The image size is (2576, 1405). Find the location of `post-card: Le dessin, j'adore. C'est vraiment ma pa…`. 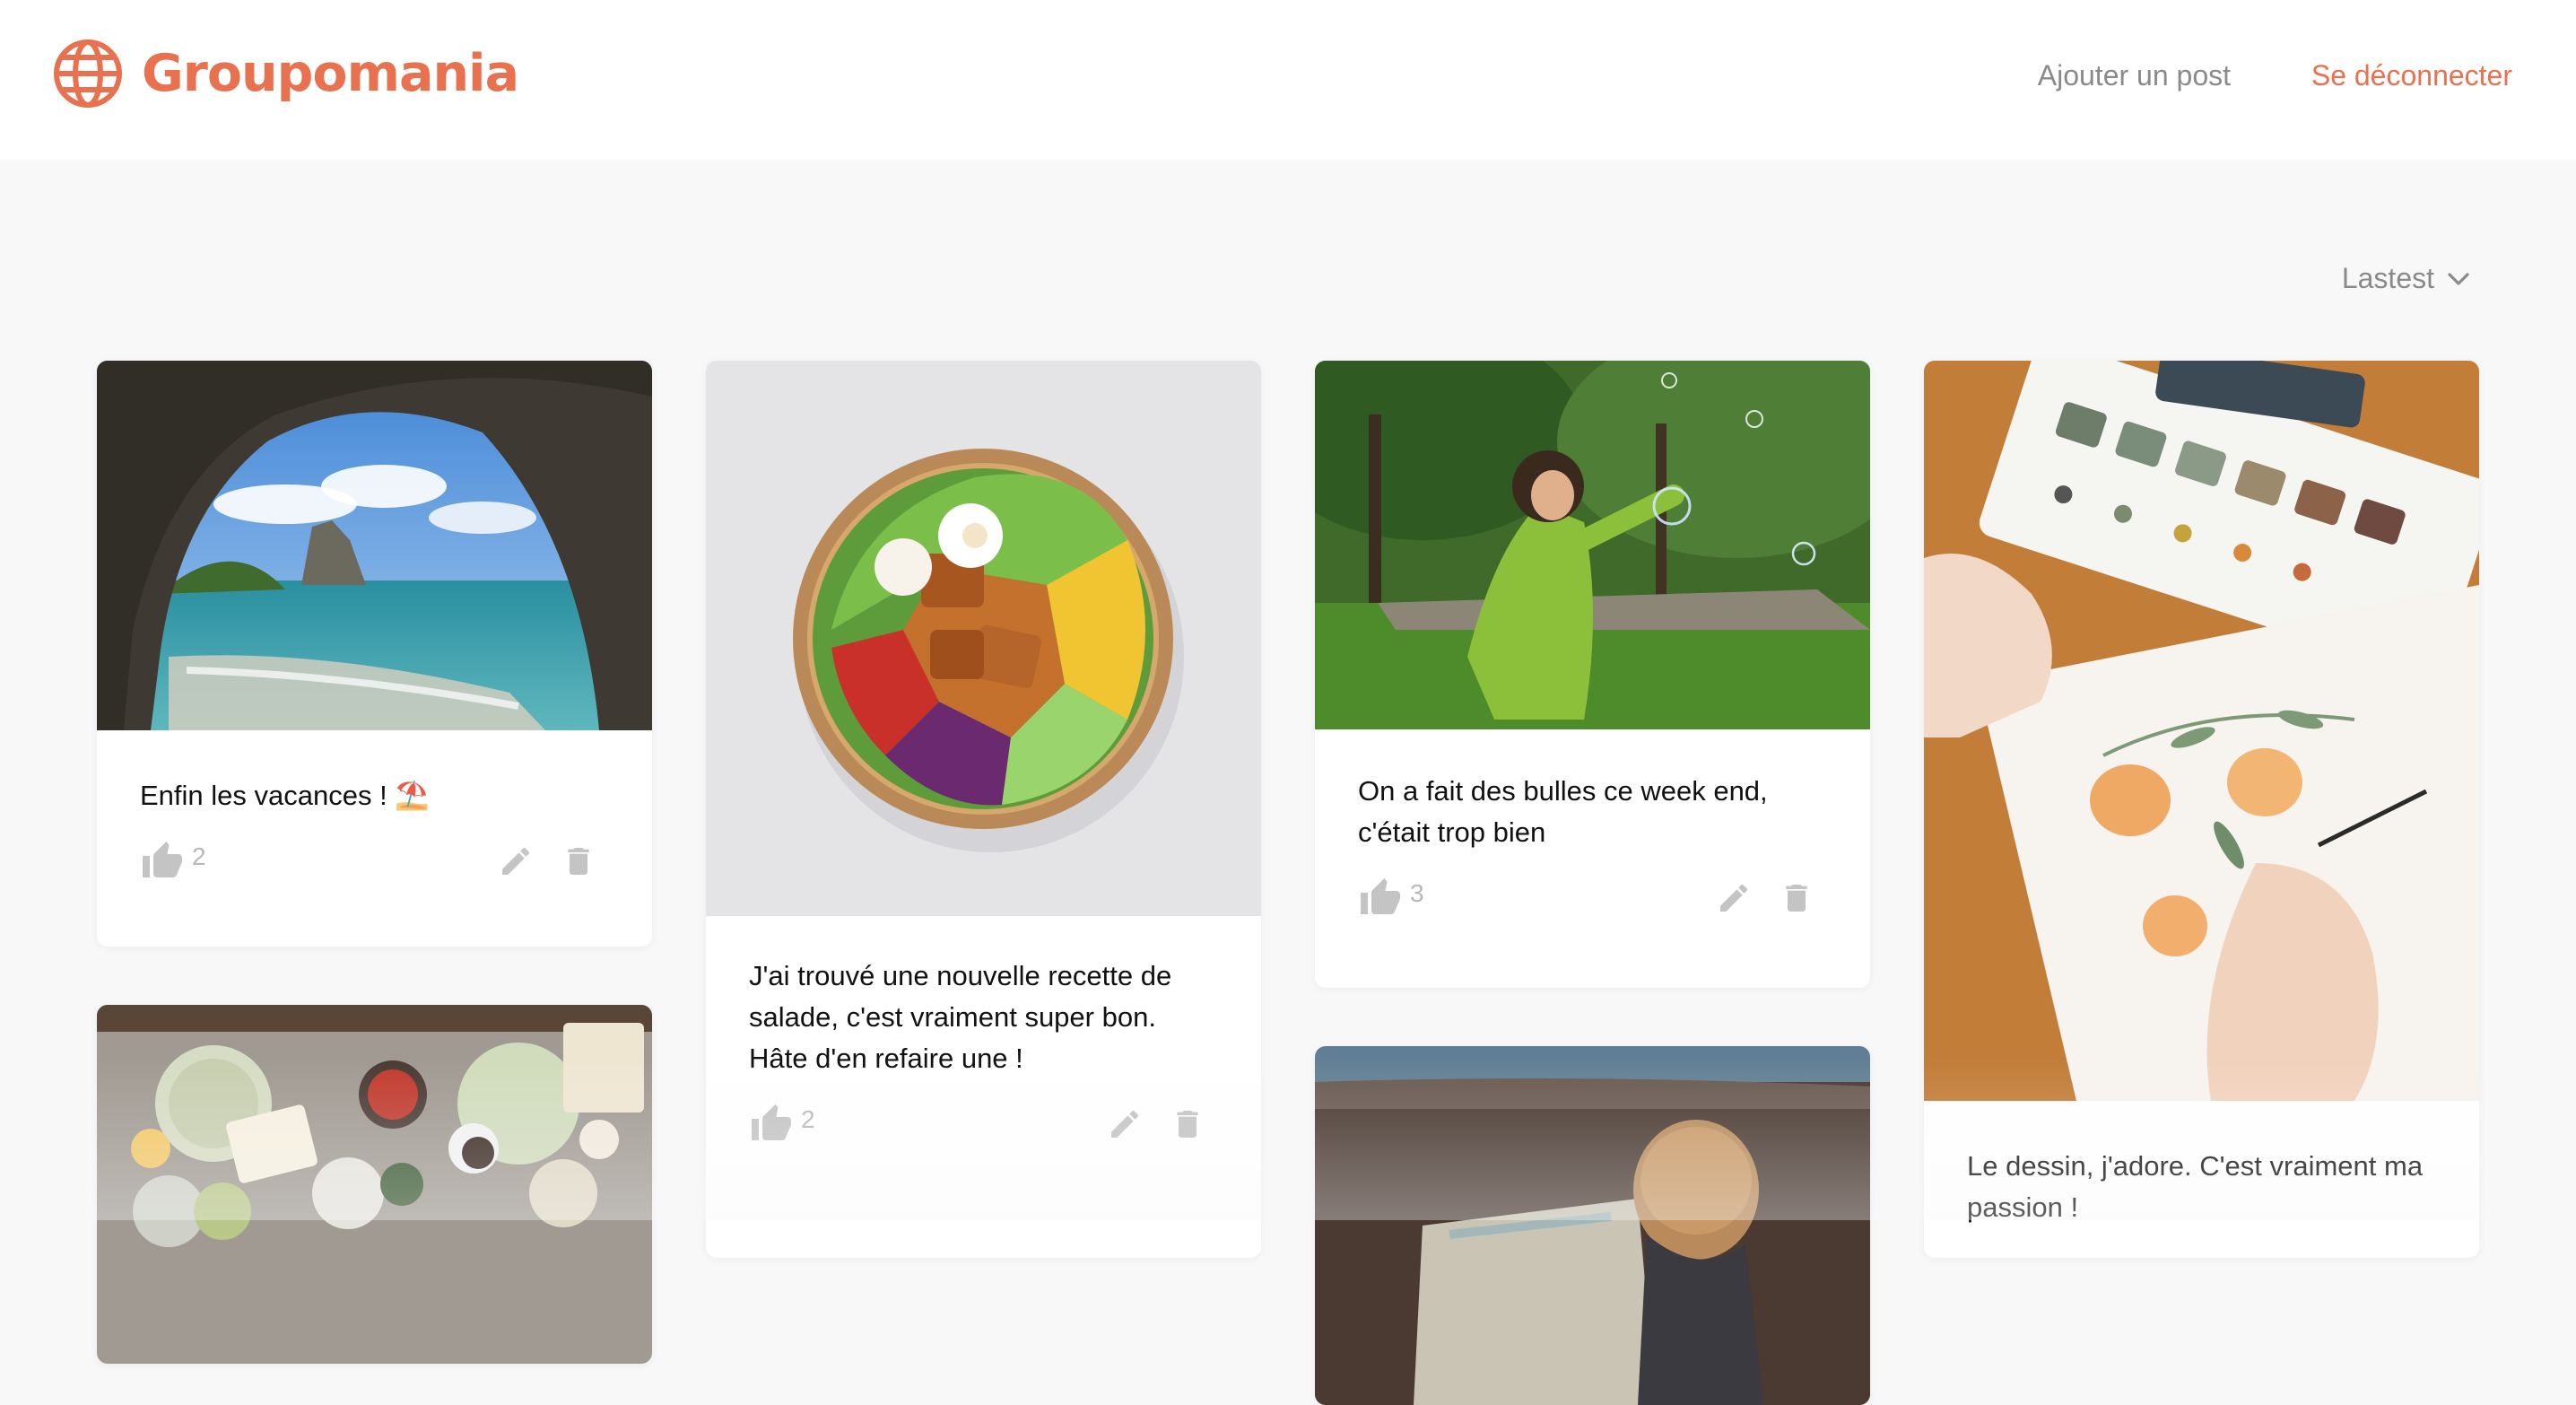

post-card: Le dessin, j'adore. C'est vraiment ma pa… is located at coordinates (2201, 809).